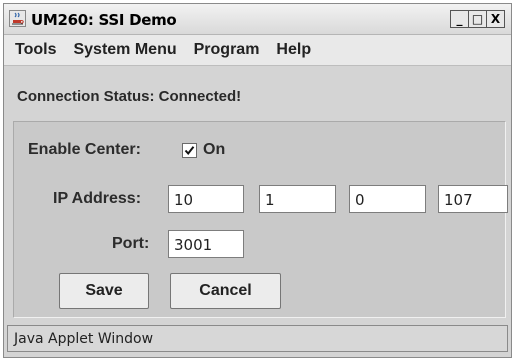 This screenshot has width=523, height=364. What do you see at coordinates (206, 244) in the screenshot?
I see `port-field: 3001` at bounding box center [206, 244].